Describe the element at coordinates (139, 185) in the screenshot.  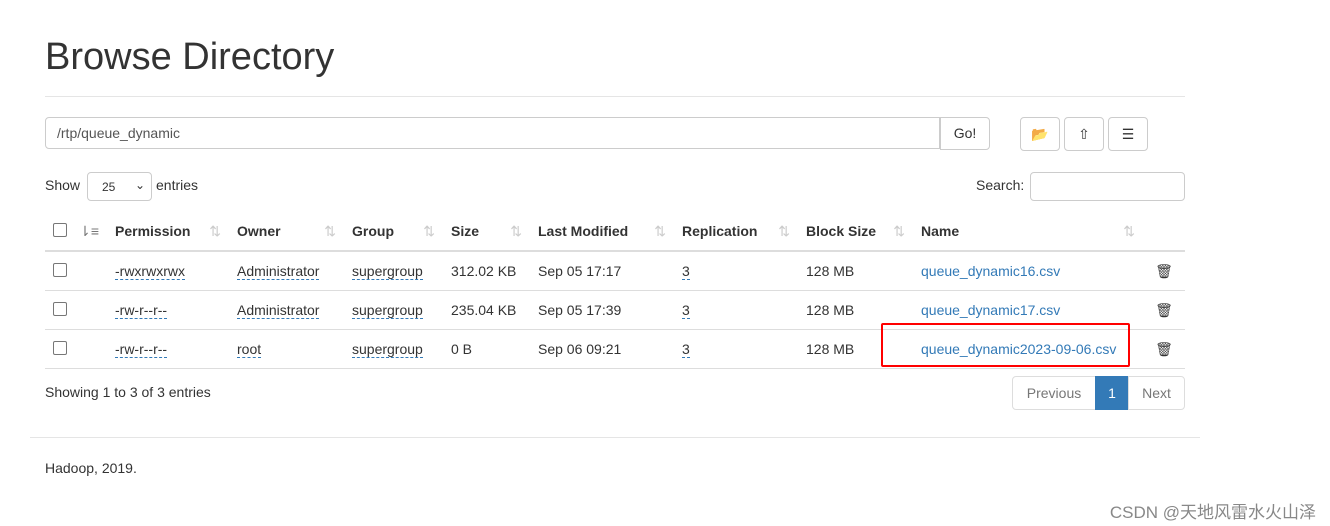
I see `chevron-down-icon: ⌄` at that location.